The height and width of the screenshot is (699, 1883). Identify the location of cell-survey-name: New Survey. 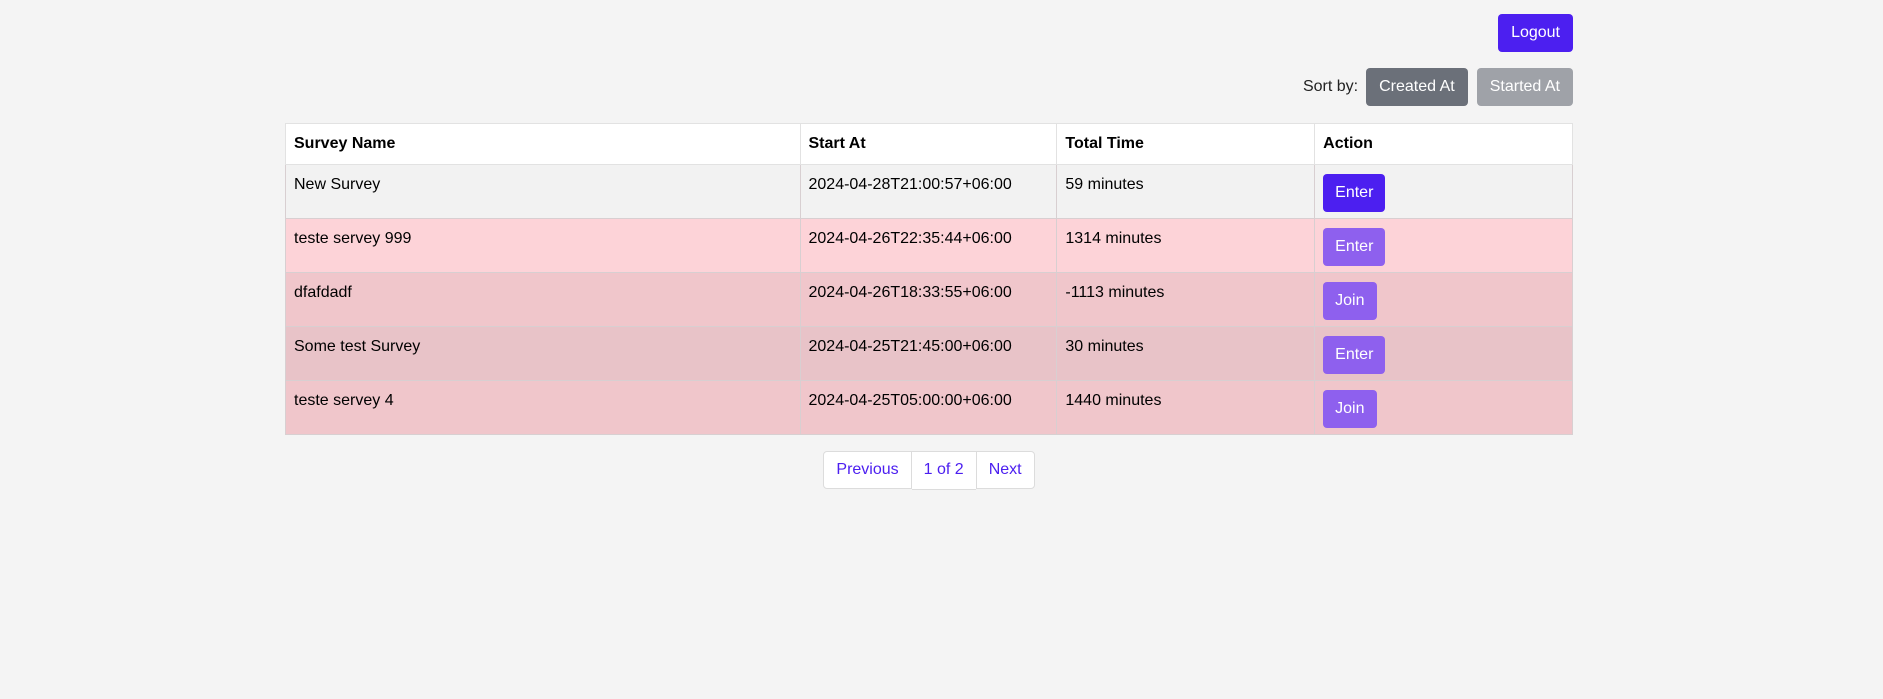
(543, 191).